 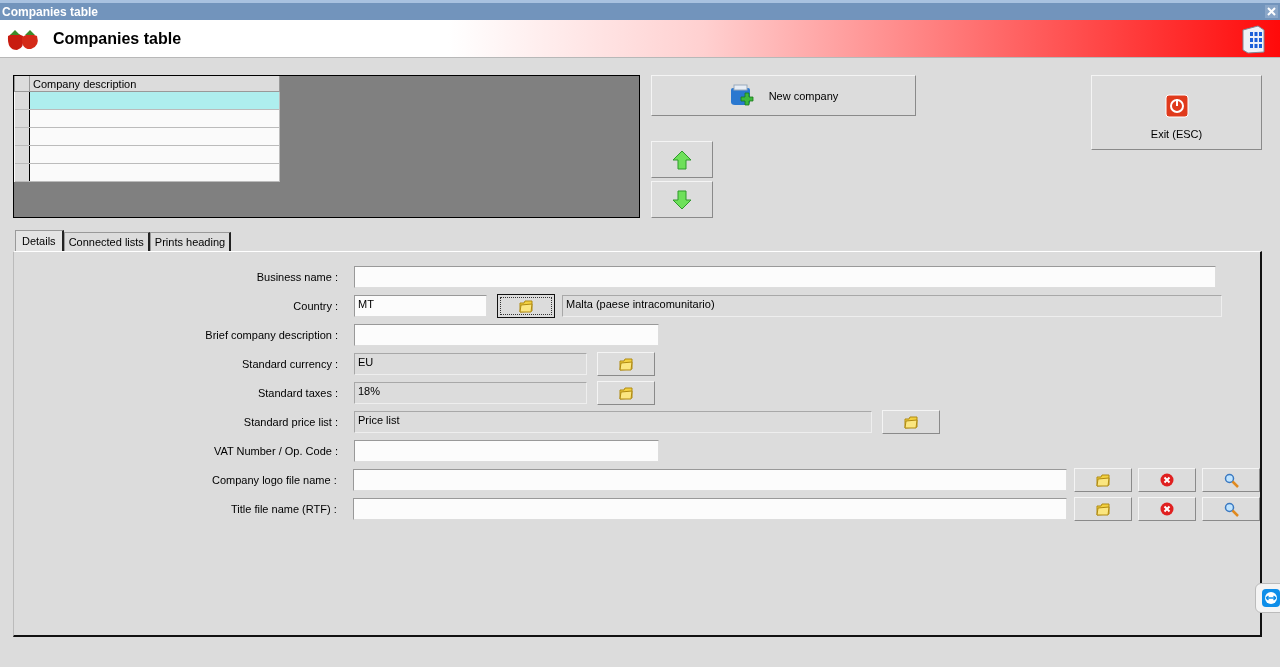 What do you see at coordinates (613, 422) in the screenshot?
I see `input-field: Price list` at bounding box center [613, 422].